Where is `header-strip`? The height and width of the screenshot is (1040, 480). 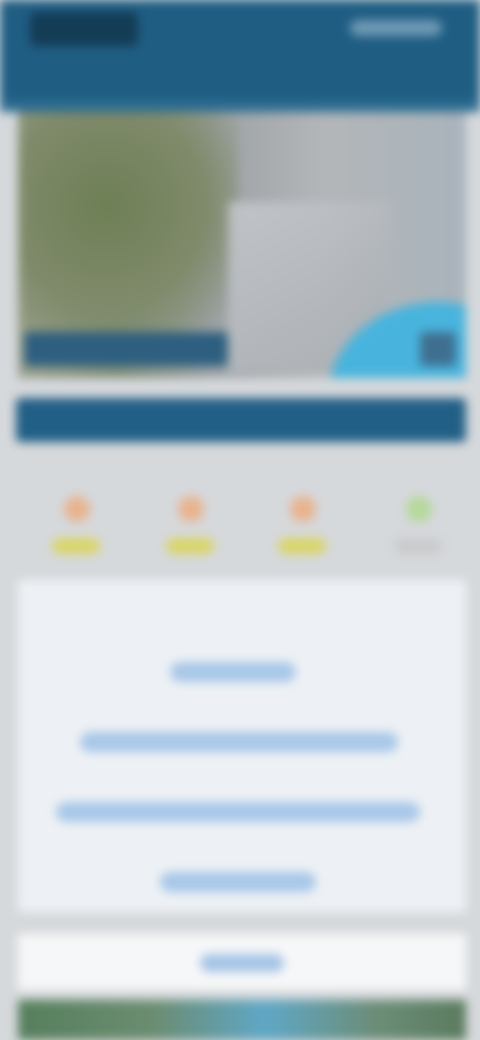
header-strip is located at coordinates (240, 106).